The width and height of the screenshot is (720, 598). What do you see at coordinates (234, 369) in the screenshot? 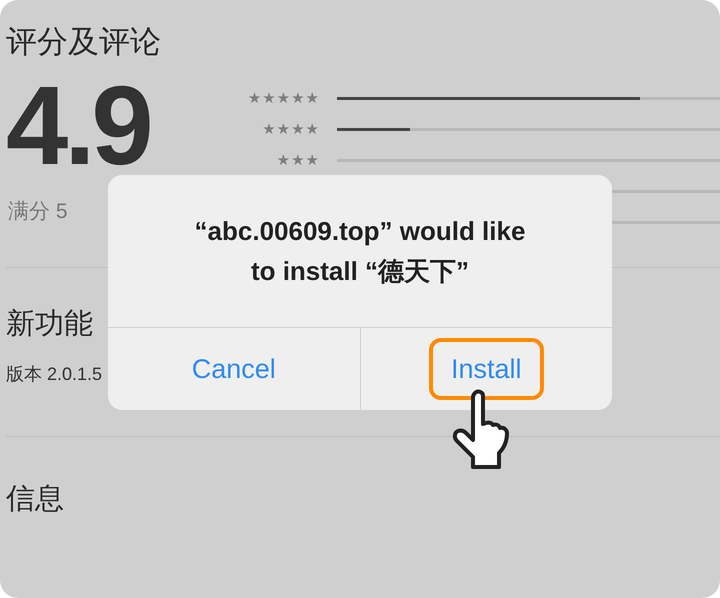
I see `dialog-button: Cancel` at bounding box center [234, 369].